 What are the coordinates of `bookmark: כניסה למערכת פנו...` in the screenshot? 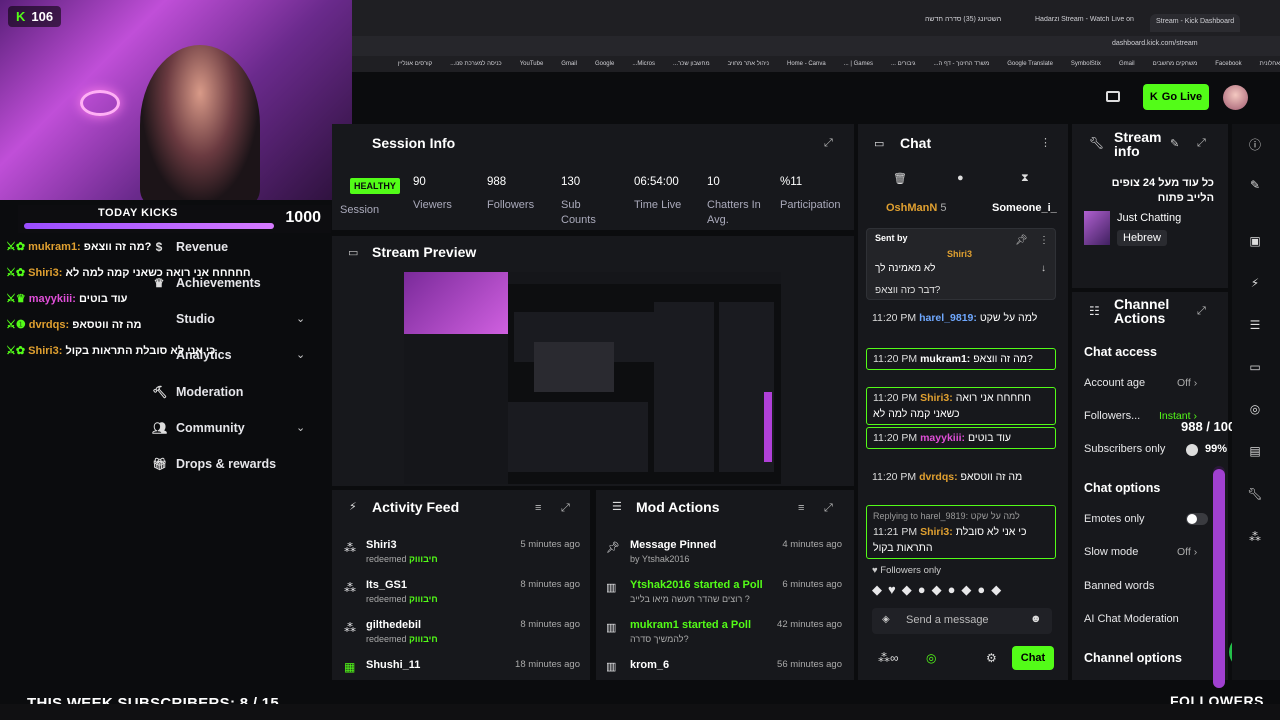 It's located at (475, 64).